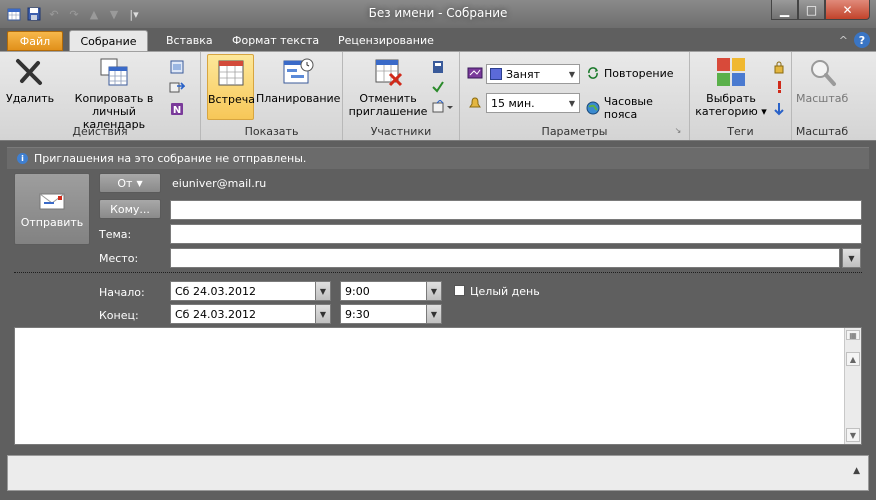 The image size is (876, 500). What do you see at coordinates (383, 314) in the screenshot?
I see `end-time-input: 9:30` at bounding box center [383, 314].